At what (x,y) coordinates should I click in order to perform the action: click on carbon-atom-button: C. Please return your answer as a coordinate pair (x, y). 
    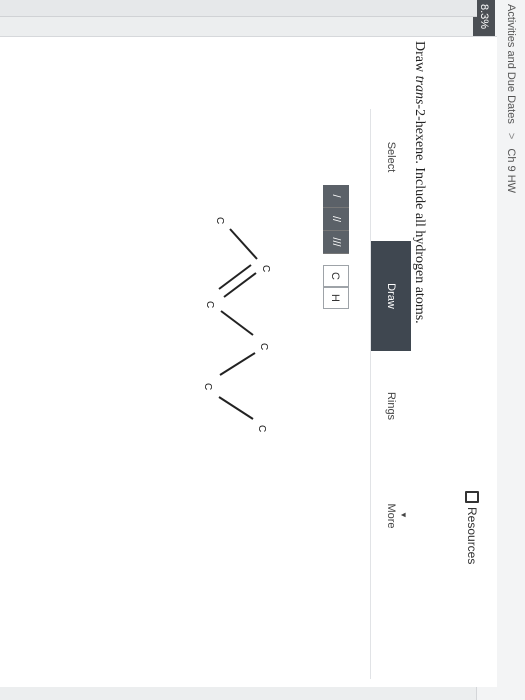
    Looking at the image, I should click on (336, 276).